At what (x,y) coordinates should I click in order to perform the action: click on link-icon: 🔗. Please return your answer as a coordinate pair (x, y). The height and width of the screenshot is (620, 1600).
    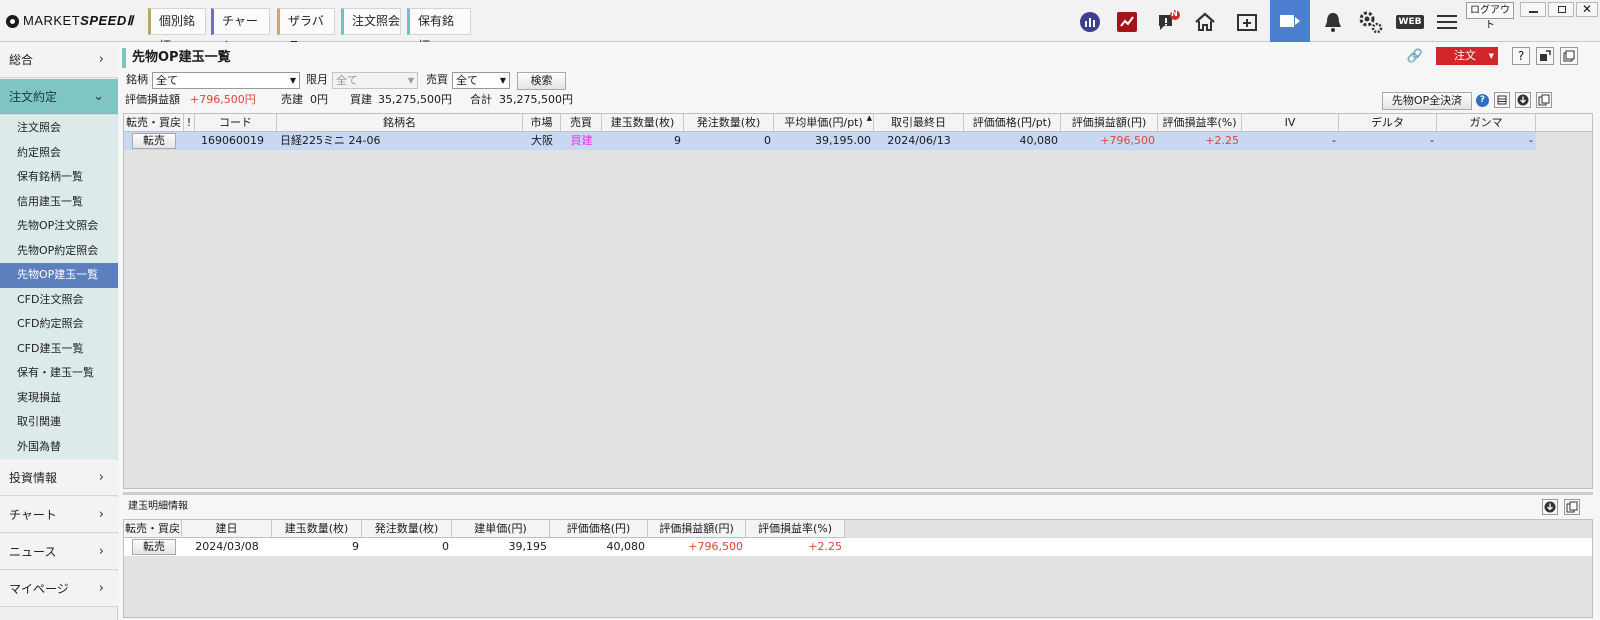
    Looking at the image, I should click on (1415, 57).